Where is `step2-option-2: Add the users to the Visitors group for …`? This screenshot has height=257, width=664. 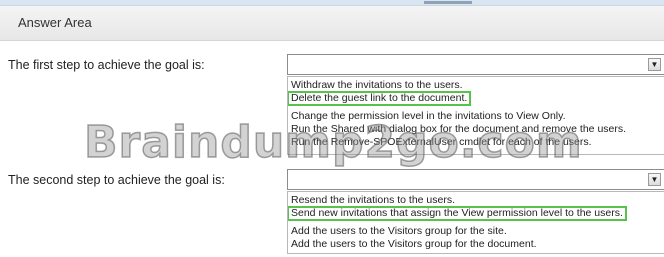
step2-option-2: Add the users to the Visitors group for … is located at coordinates (476, 231).